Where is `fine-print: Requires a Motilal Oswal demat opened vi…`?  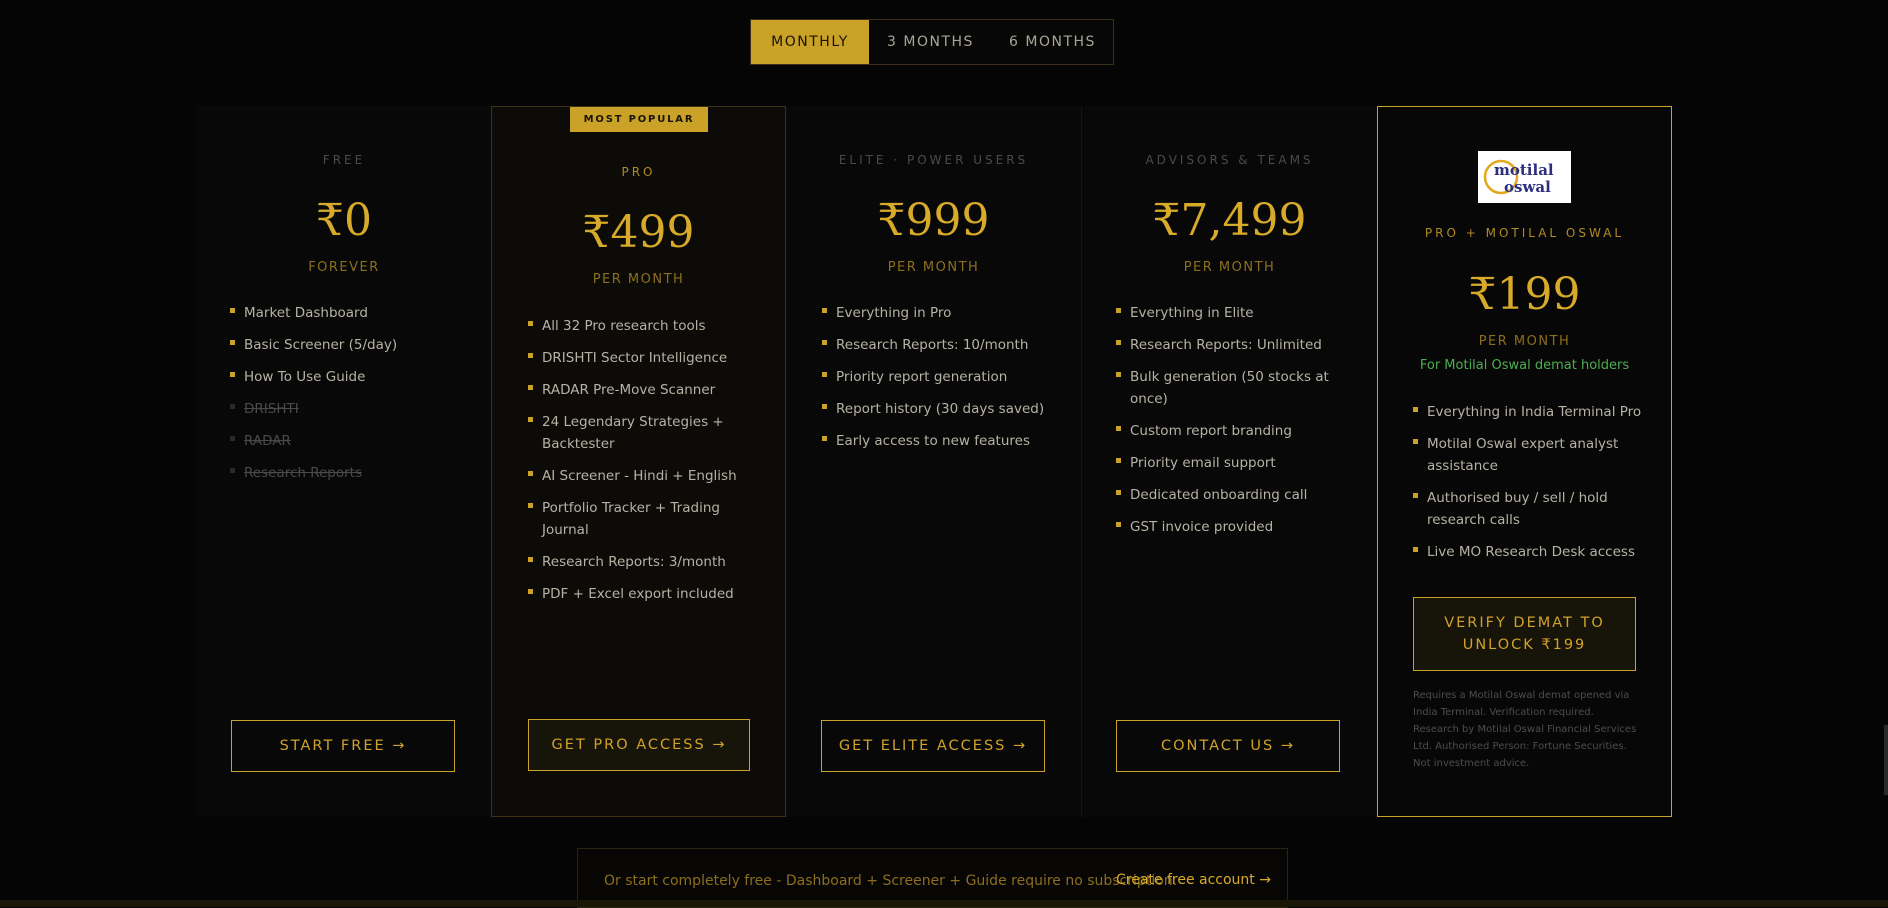 fine-print: Requires a Motilal Oswal demat opened vi… is located at coordinates (1525, 729).